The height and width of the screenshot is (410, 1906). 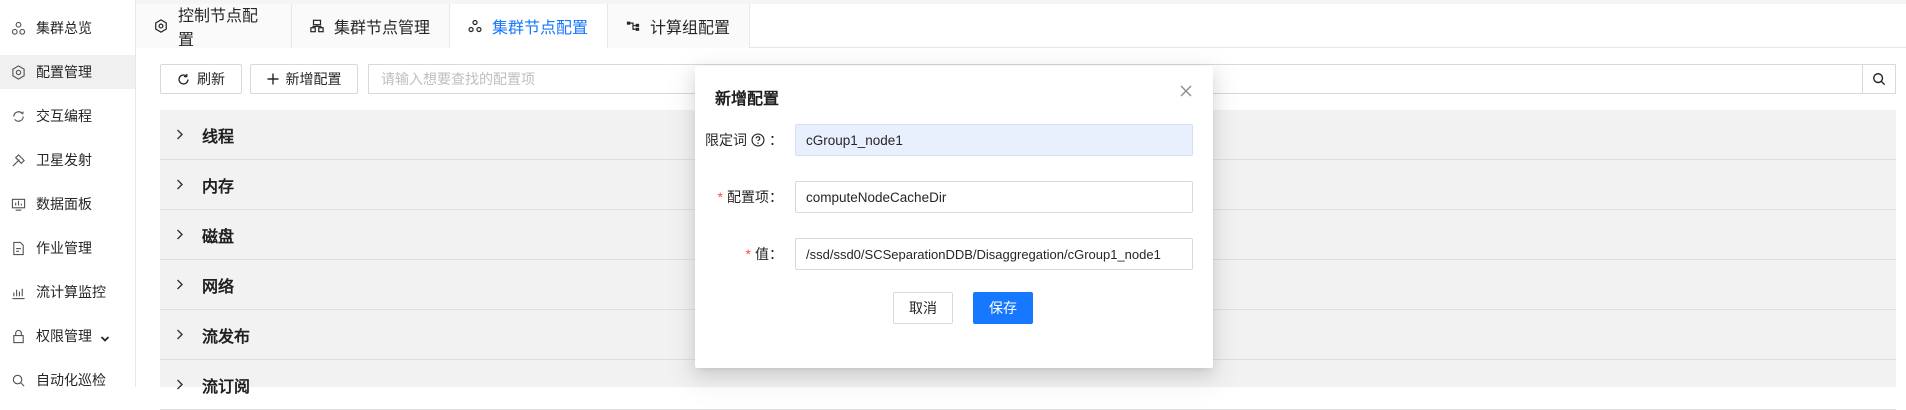 What do you see at coordinates (64, 28) in the screenshot?
I see `sidebar-item-label: 集群总览` at bounding box center [64, 28].